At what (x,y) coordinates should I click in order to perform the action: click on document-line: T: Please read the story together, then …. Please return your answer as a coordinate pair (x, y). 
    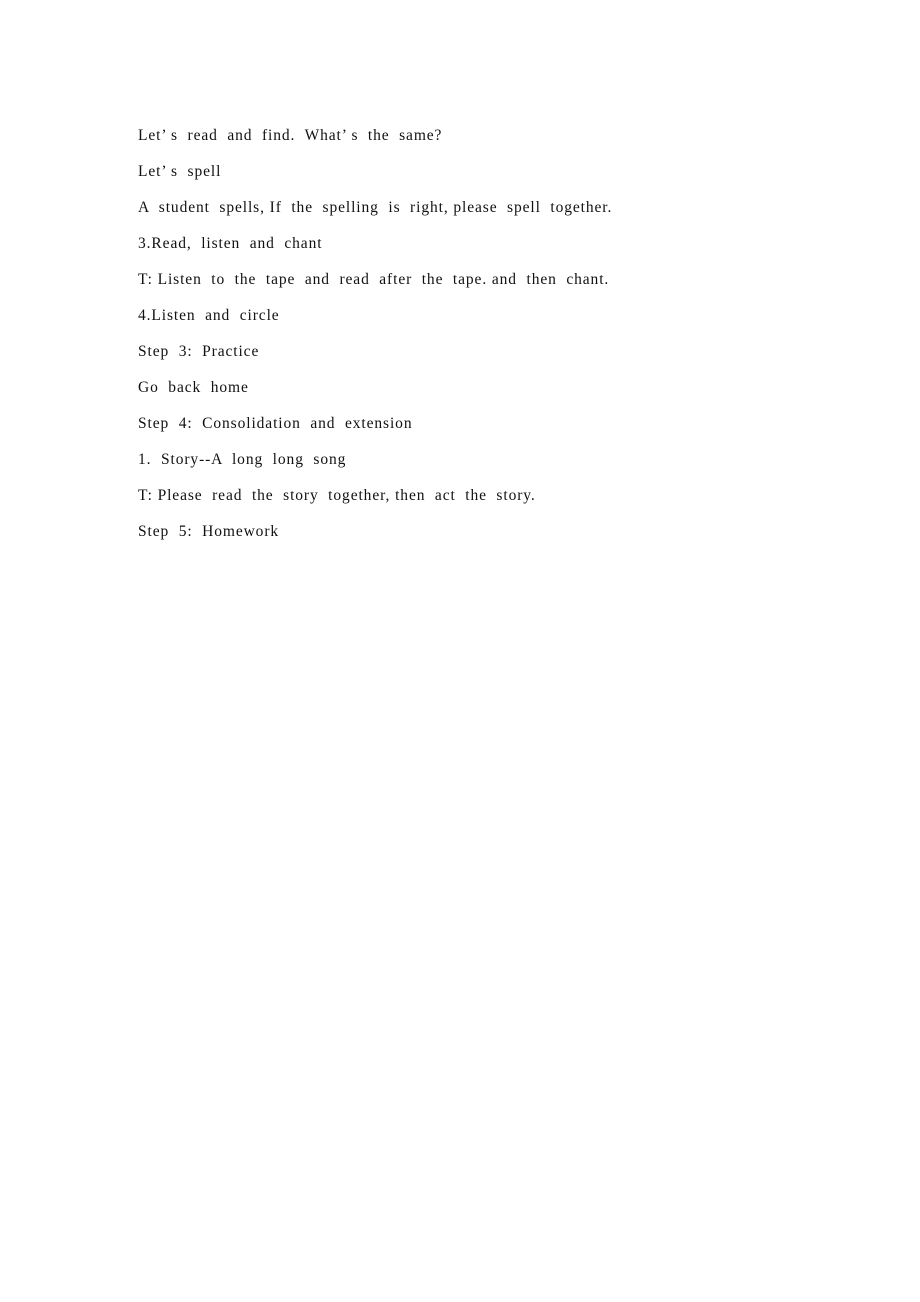
    Looking at the image, I should click on (337, 495).